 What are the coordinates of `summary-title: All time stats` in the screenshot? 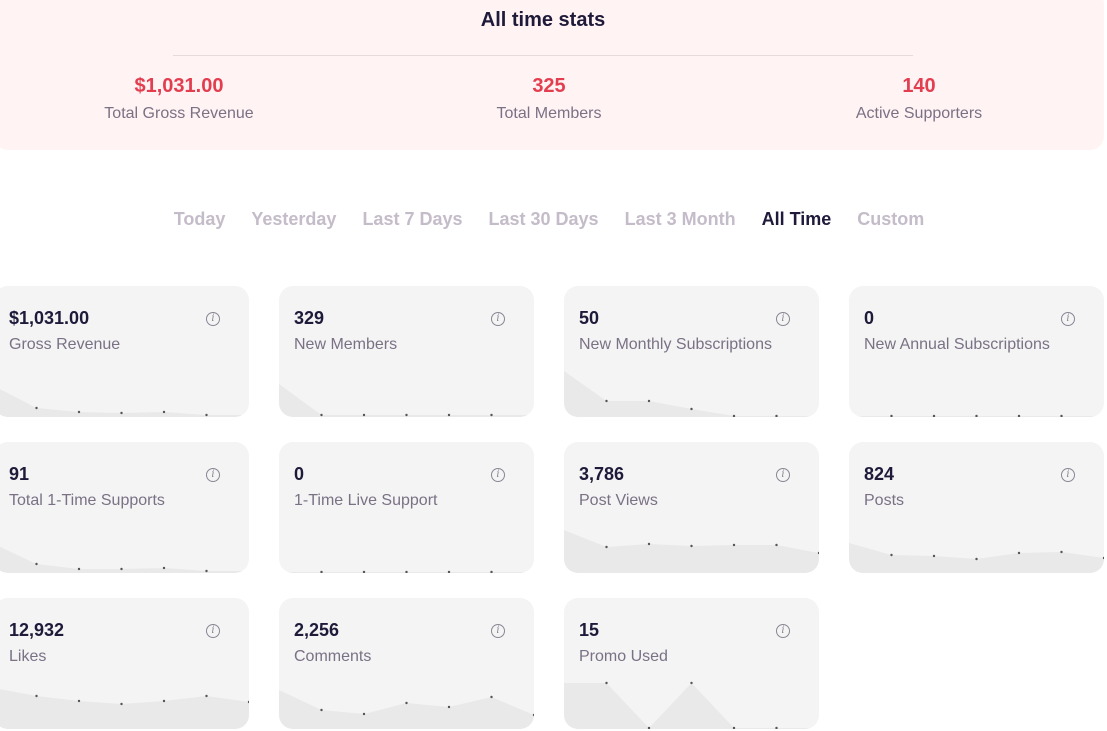 It's located at (543, 20).